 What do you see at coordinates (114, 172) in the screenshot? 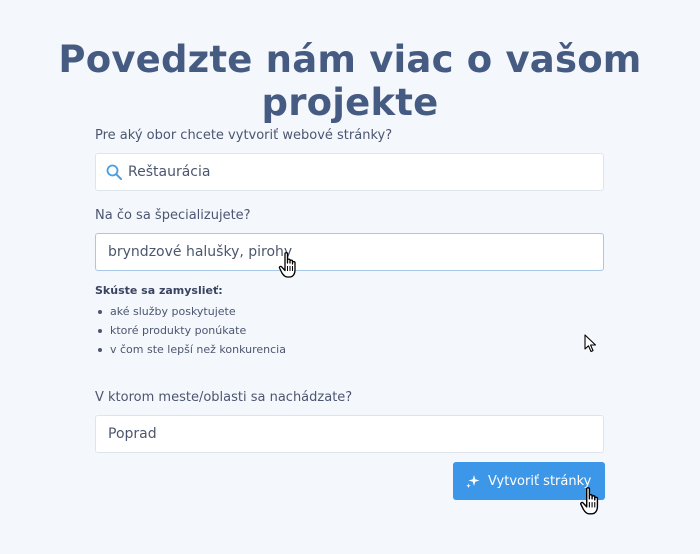
I see `search-icon` at bounding box center [114, 172].